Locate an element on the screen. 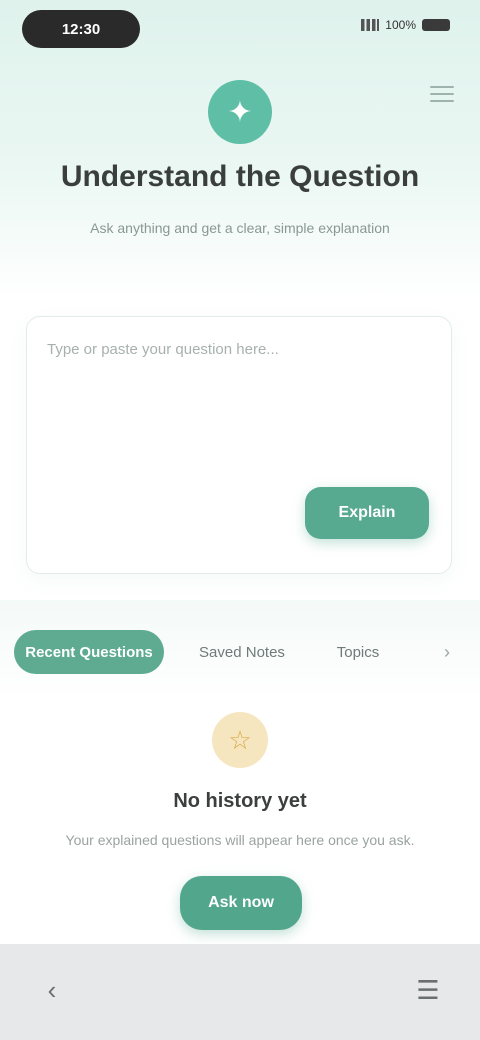  battery-percentage: 100% is located at coordinates (400, 25).